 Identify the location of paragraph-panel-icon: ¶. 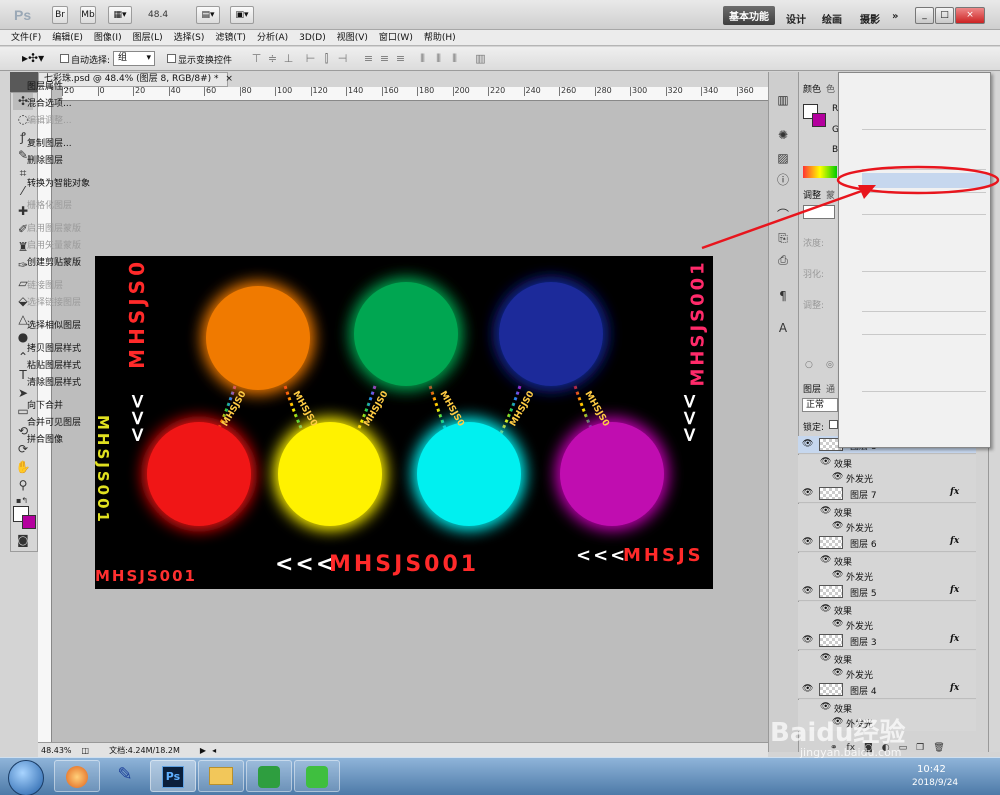
(783, 296).